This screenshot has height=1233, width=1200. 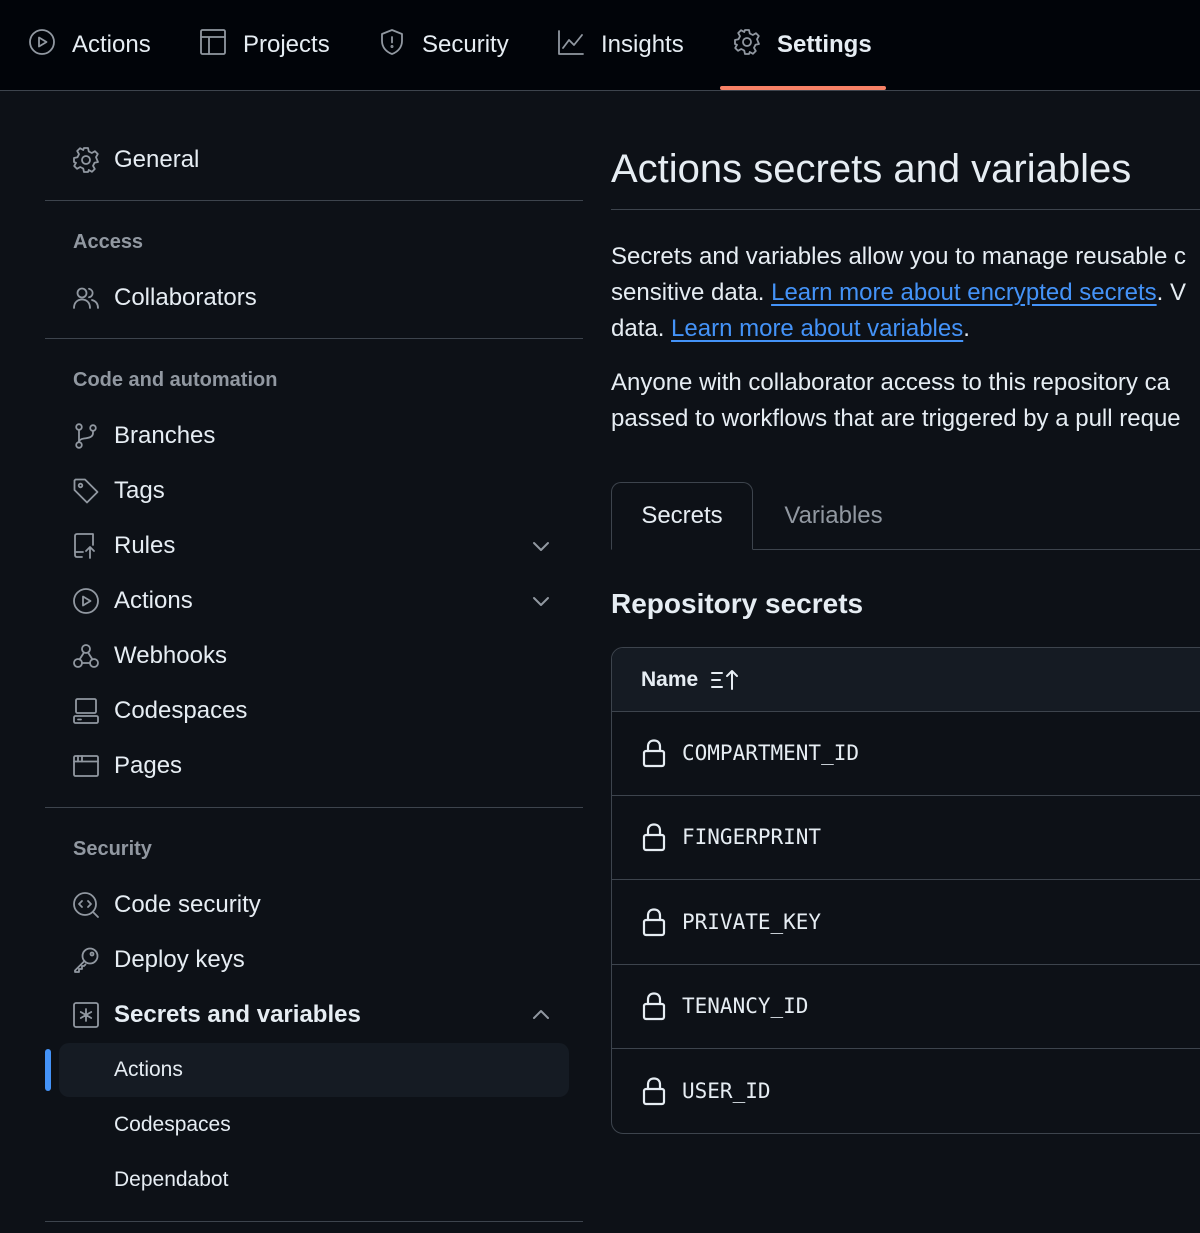 What do you see at coordinates (181, 710) in the screenshot?
I see `sidebar-item-label: Codespaces` at bounding box center [181, 710].